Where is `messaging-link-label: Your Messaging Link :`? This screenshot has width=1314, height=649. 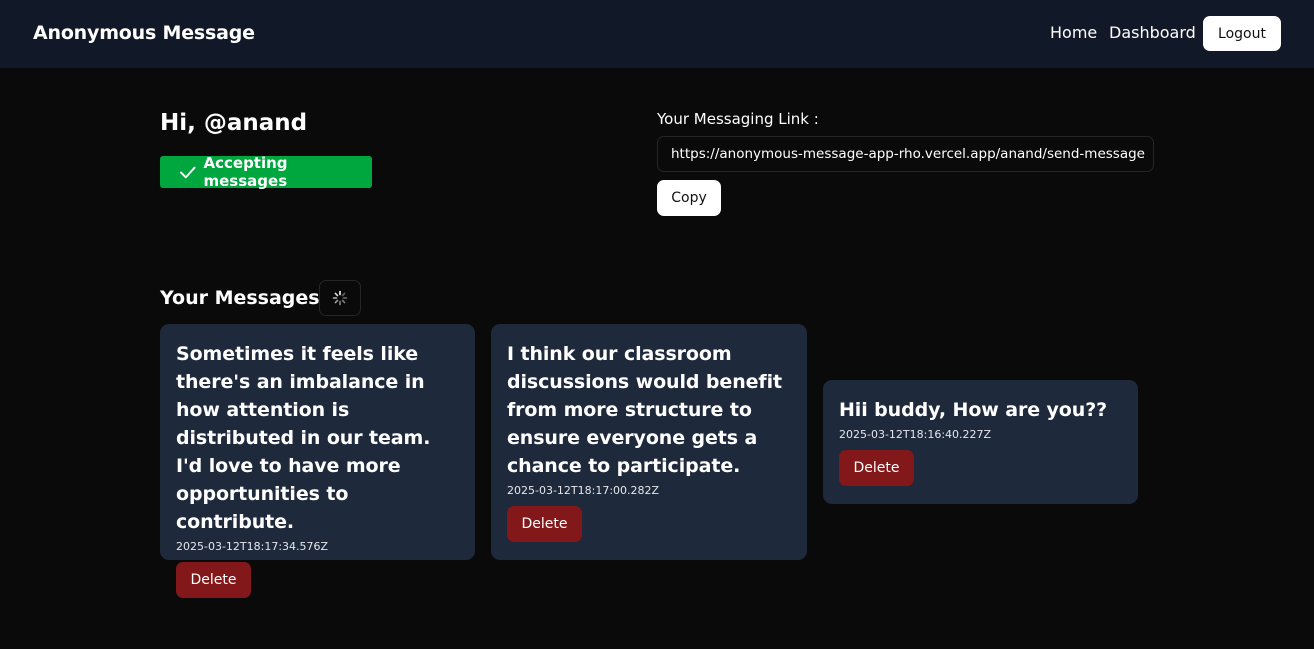
messaging-link-label: Your Messaging Link : is located at coordinates (738, 119).